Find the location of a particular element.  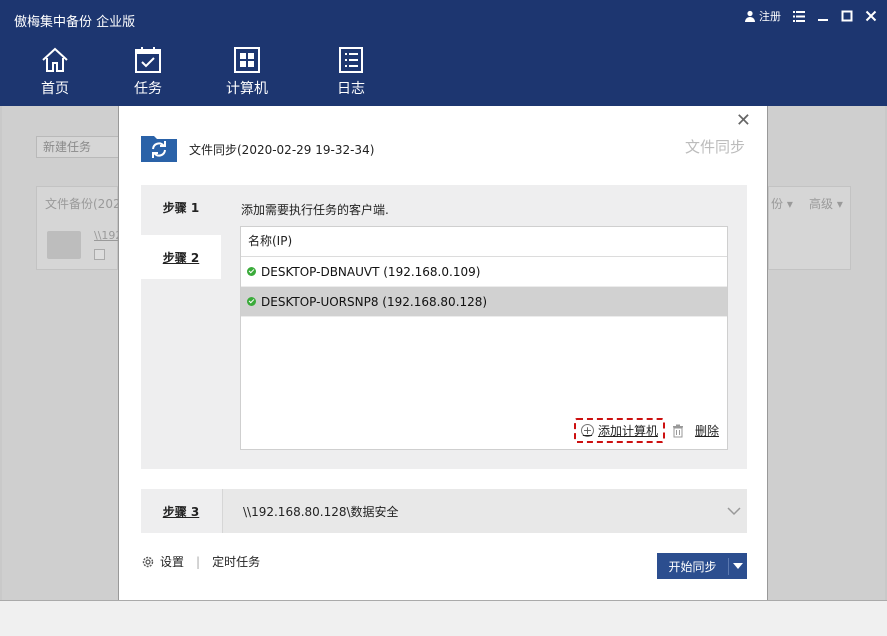

maximize-button is located at coordinates (847, 16).